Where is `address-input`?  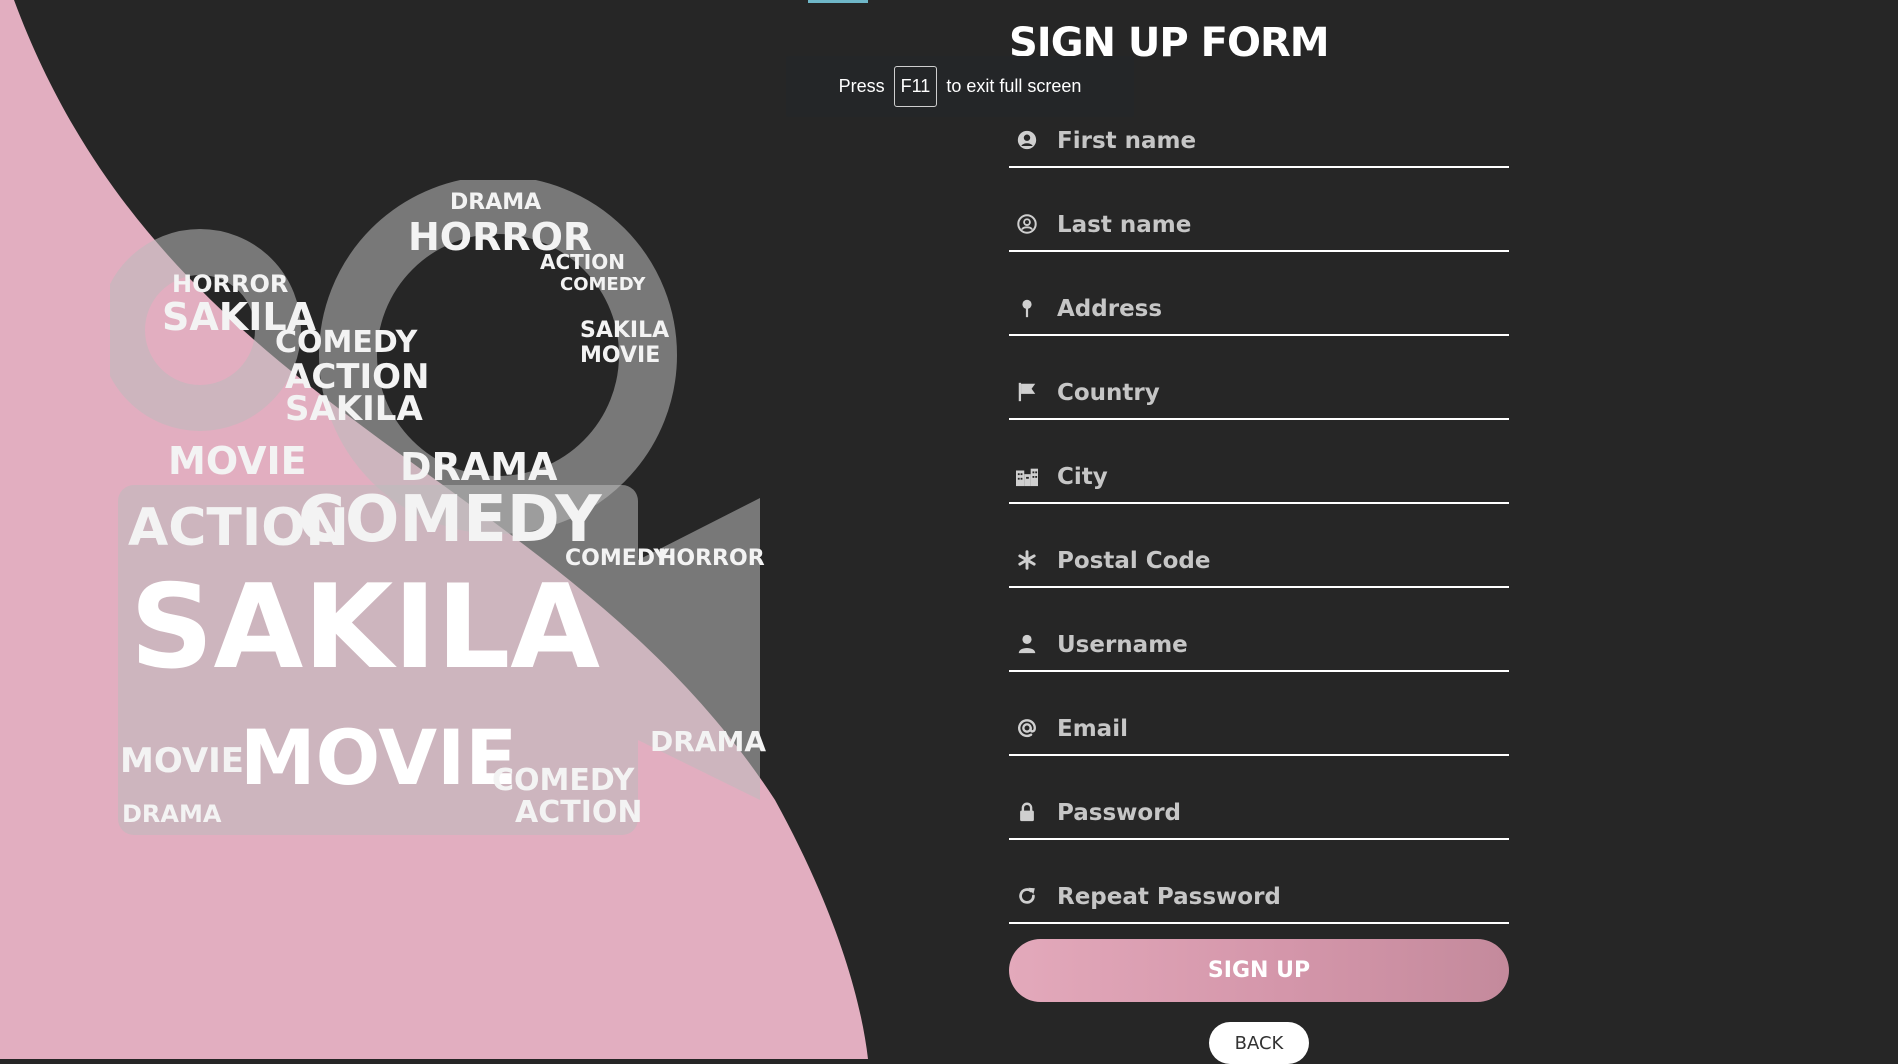
address-input is located at coordinates (1277, 309).